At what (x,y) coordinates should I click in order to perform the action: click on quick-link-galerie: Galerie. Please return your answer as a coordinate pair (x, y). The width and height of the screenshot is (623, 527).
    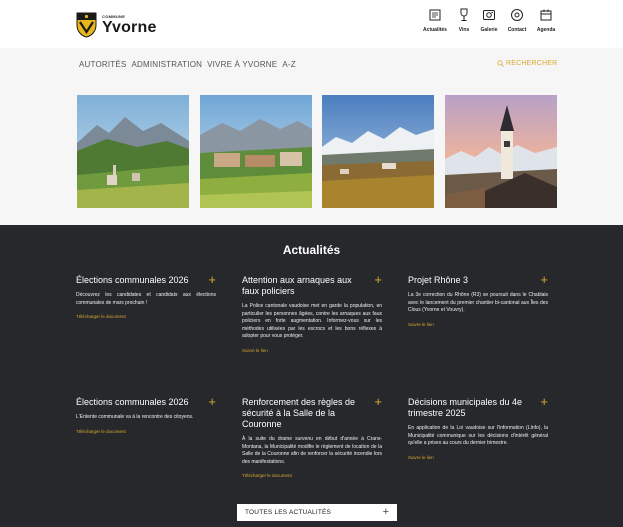
    Looking at the image, I should click on (489, 20).